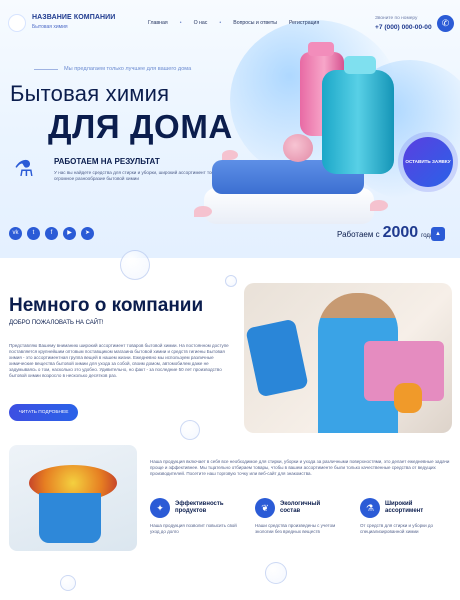  Describe the element at coordinates (50, 27) in the screenshot. I see `company-subtitle: Бытовая химия` at that location.